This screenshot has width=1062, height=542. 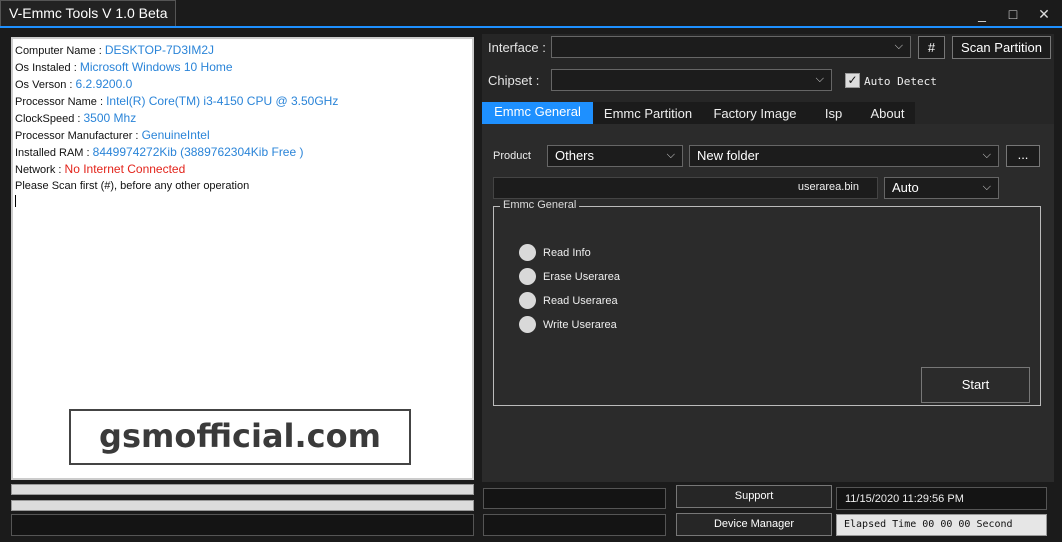 I want to click on chipset-select: ⌵, so click(x=691, y=80).